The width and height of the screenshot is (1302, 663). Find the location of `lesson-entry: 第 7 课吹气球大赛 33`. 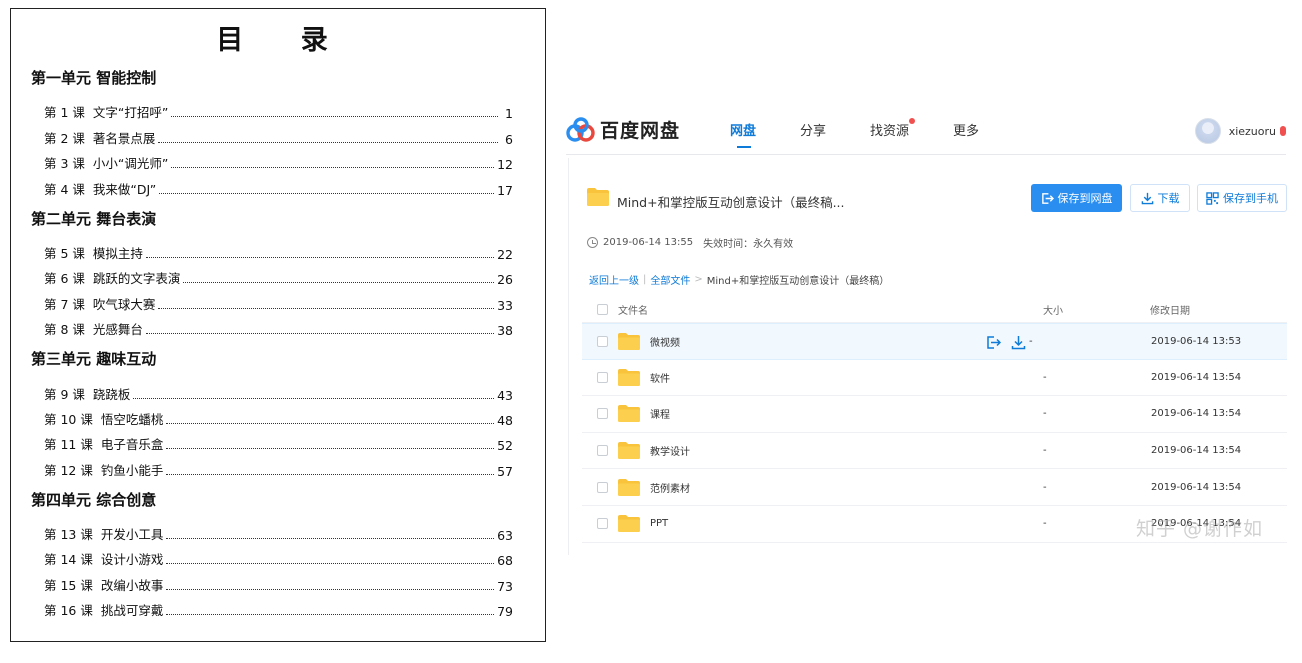

lesson-entry: 第 7 课吹气球大赛 33 is located at coordinates (272, 300).